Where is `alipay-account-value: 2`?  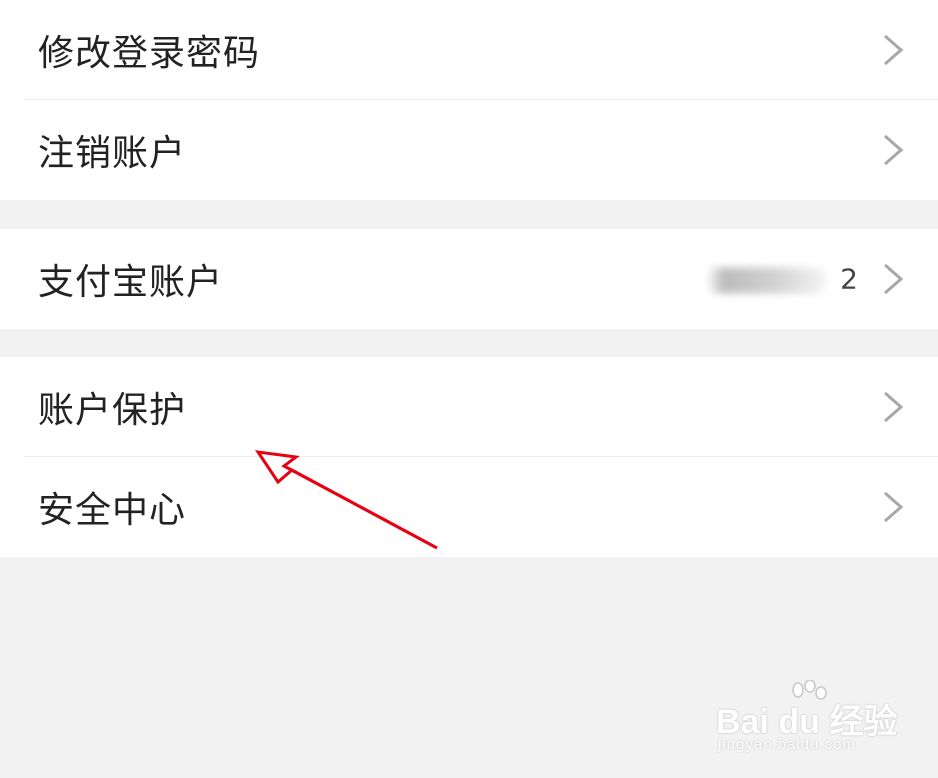 alipay-account-value: 2 is located at coordinates (782, 279).